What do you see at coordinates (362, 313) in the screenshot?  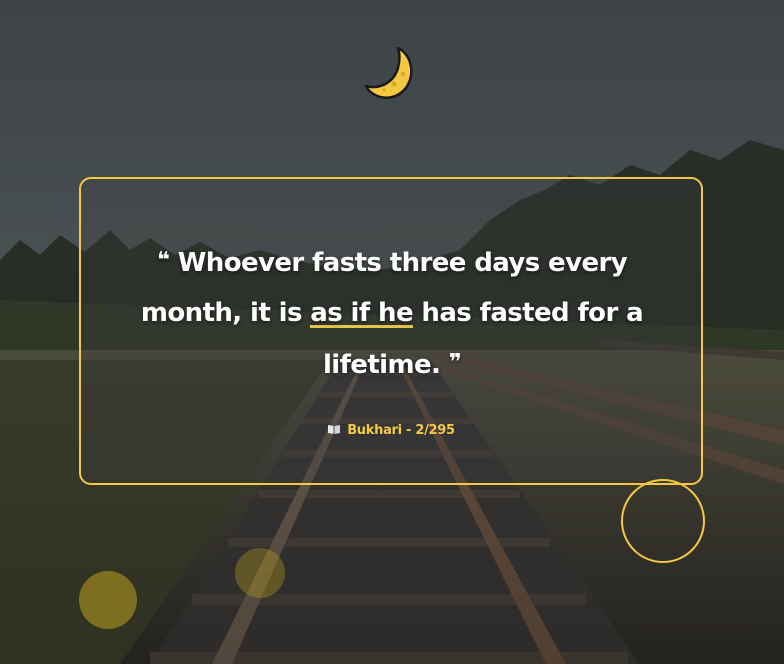 I see `quote-highlight: as if he` at bounding box center [362, 313].